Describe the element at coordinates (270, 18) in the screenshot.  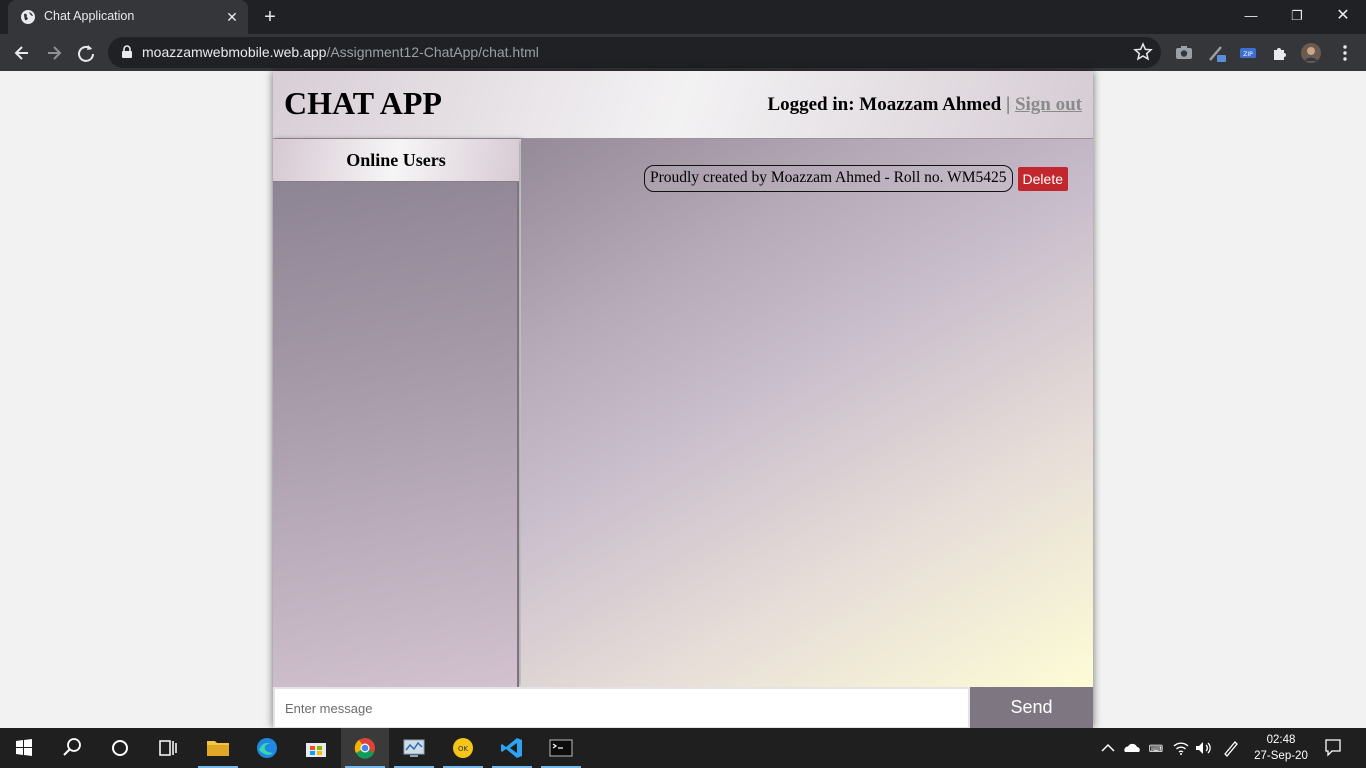
I see `new-tab-button: +` at that location.